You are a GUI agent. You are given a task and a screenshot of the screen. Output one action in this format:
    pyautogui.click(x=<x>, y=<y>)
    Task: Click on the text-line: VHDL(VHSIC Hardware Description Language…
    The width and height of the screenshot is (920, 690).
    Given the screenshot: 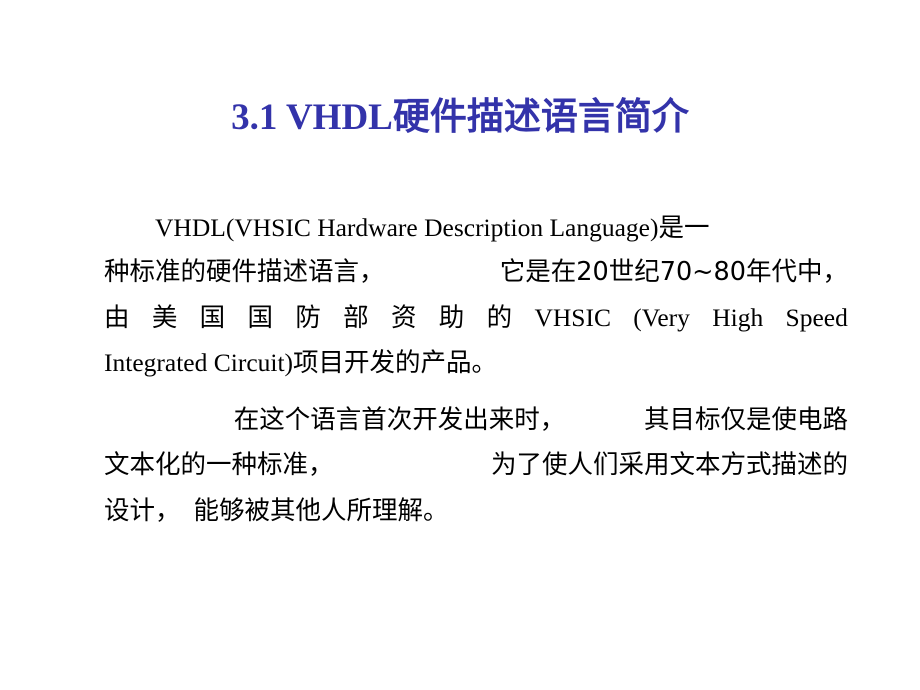 What is the action you would take?
    pyautogui.click(x=476, y=227)
    